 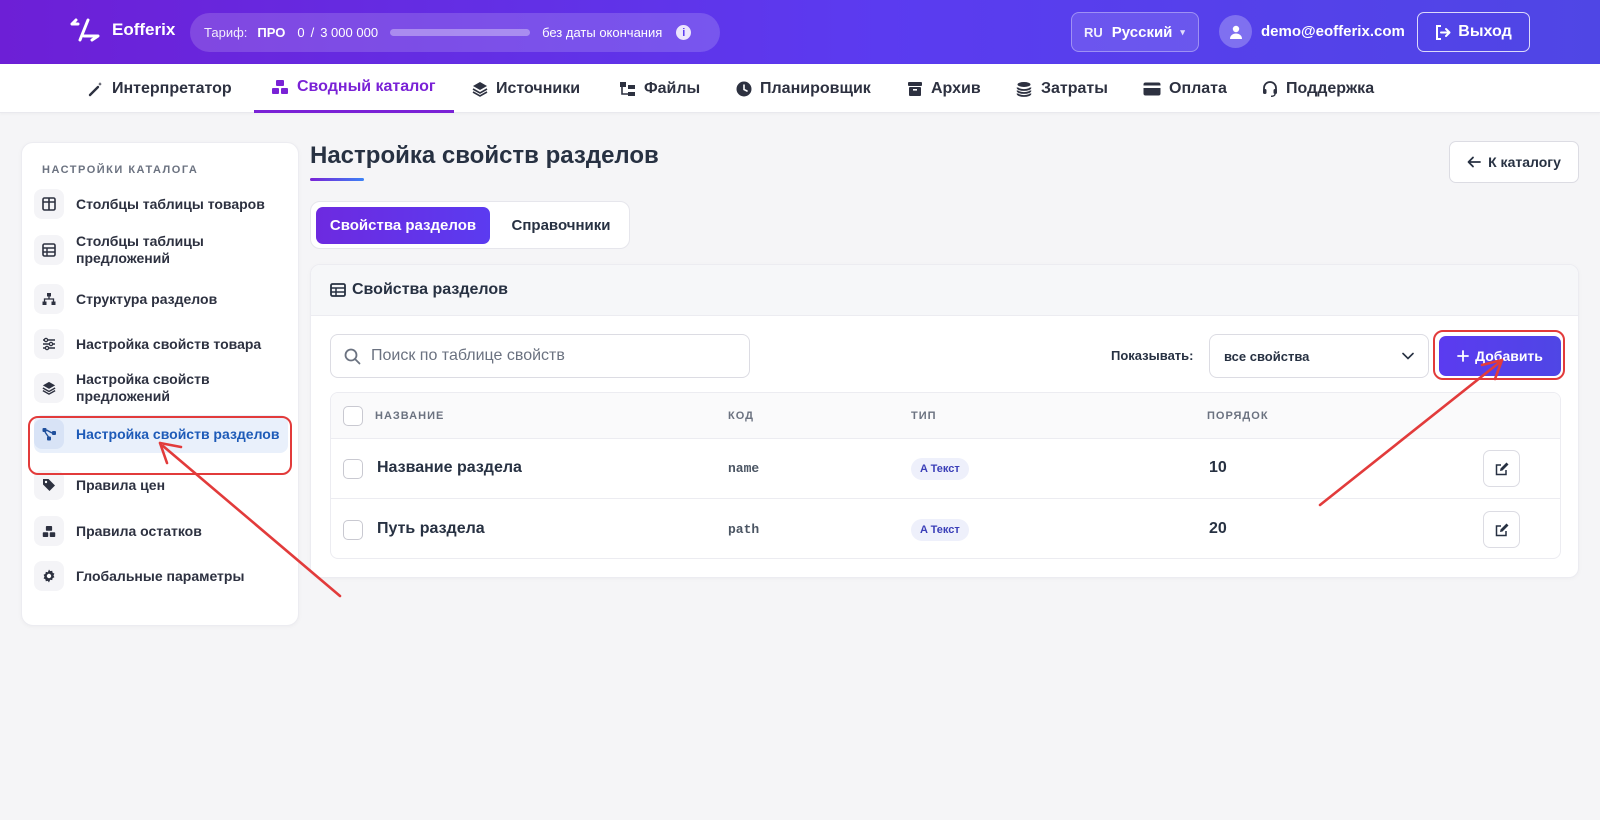 What do you see at coordinates (49, 485) in the screenshot?
I see `tags-icon` at bounding box center [49, 485].